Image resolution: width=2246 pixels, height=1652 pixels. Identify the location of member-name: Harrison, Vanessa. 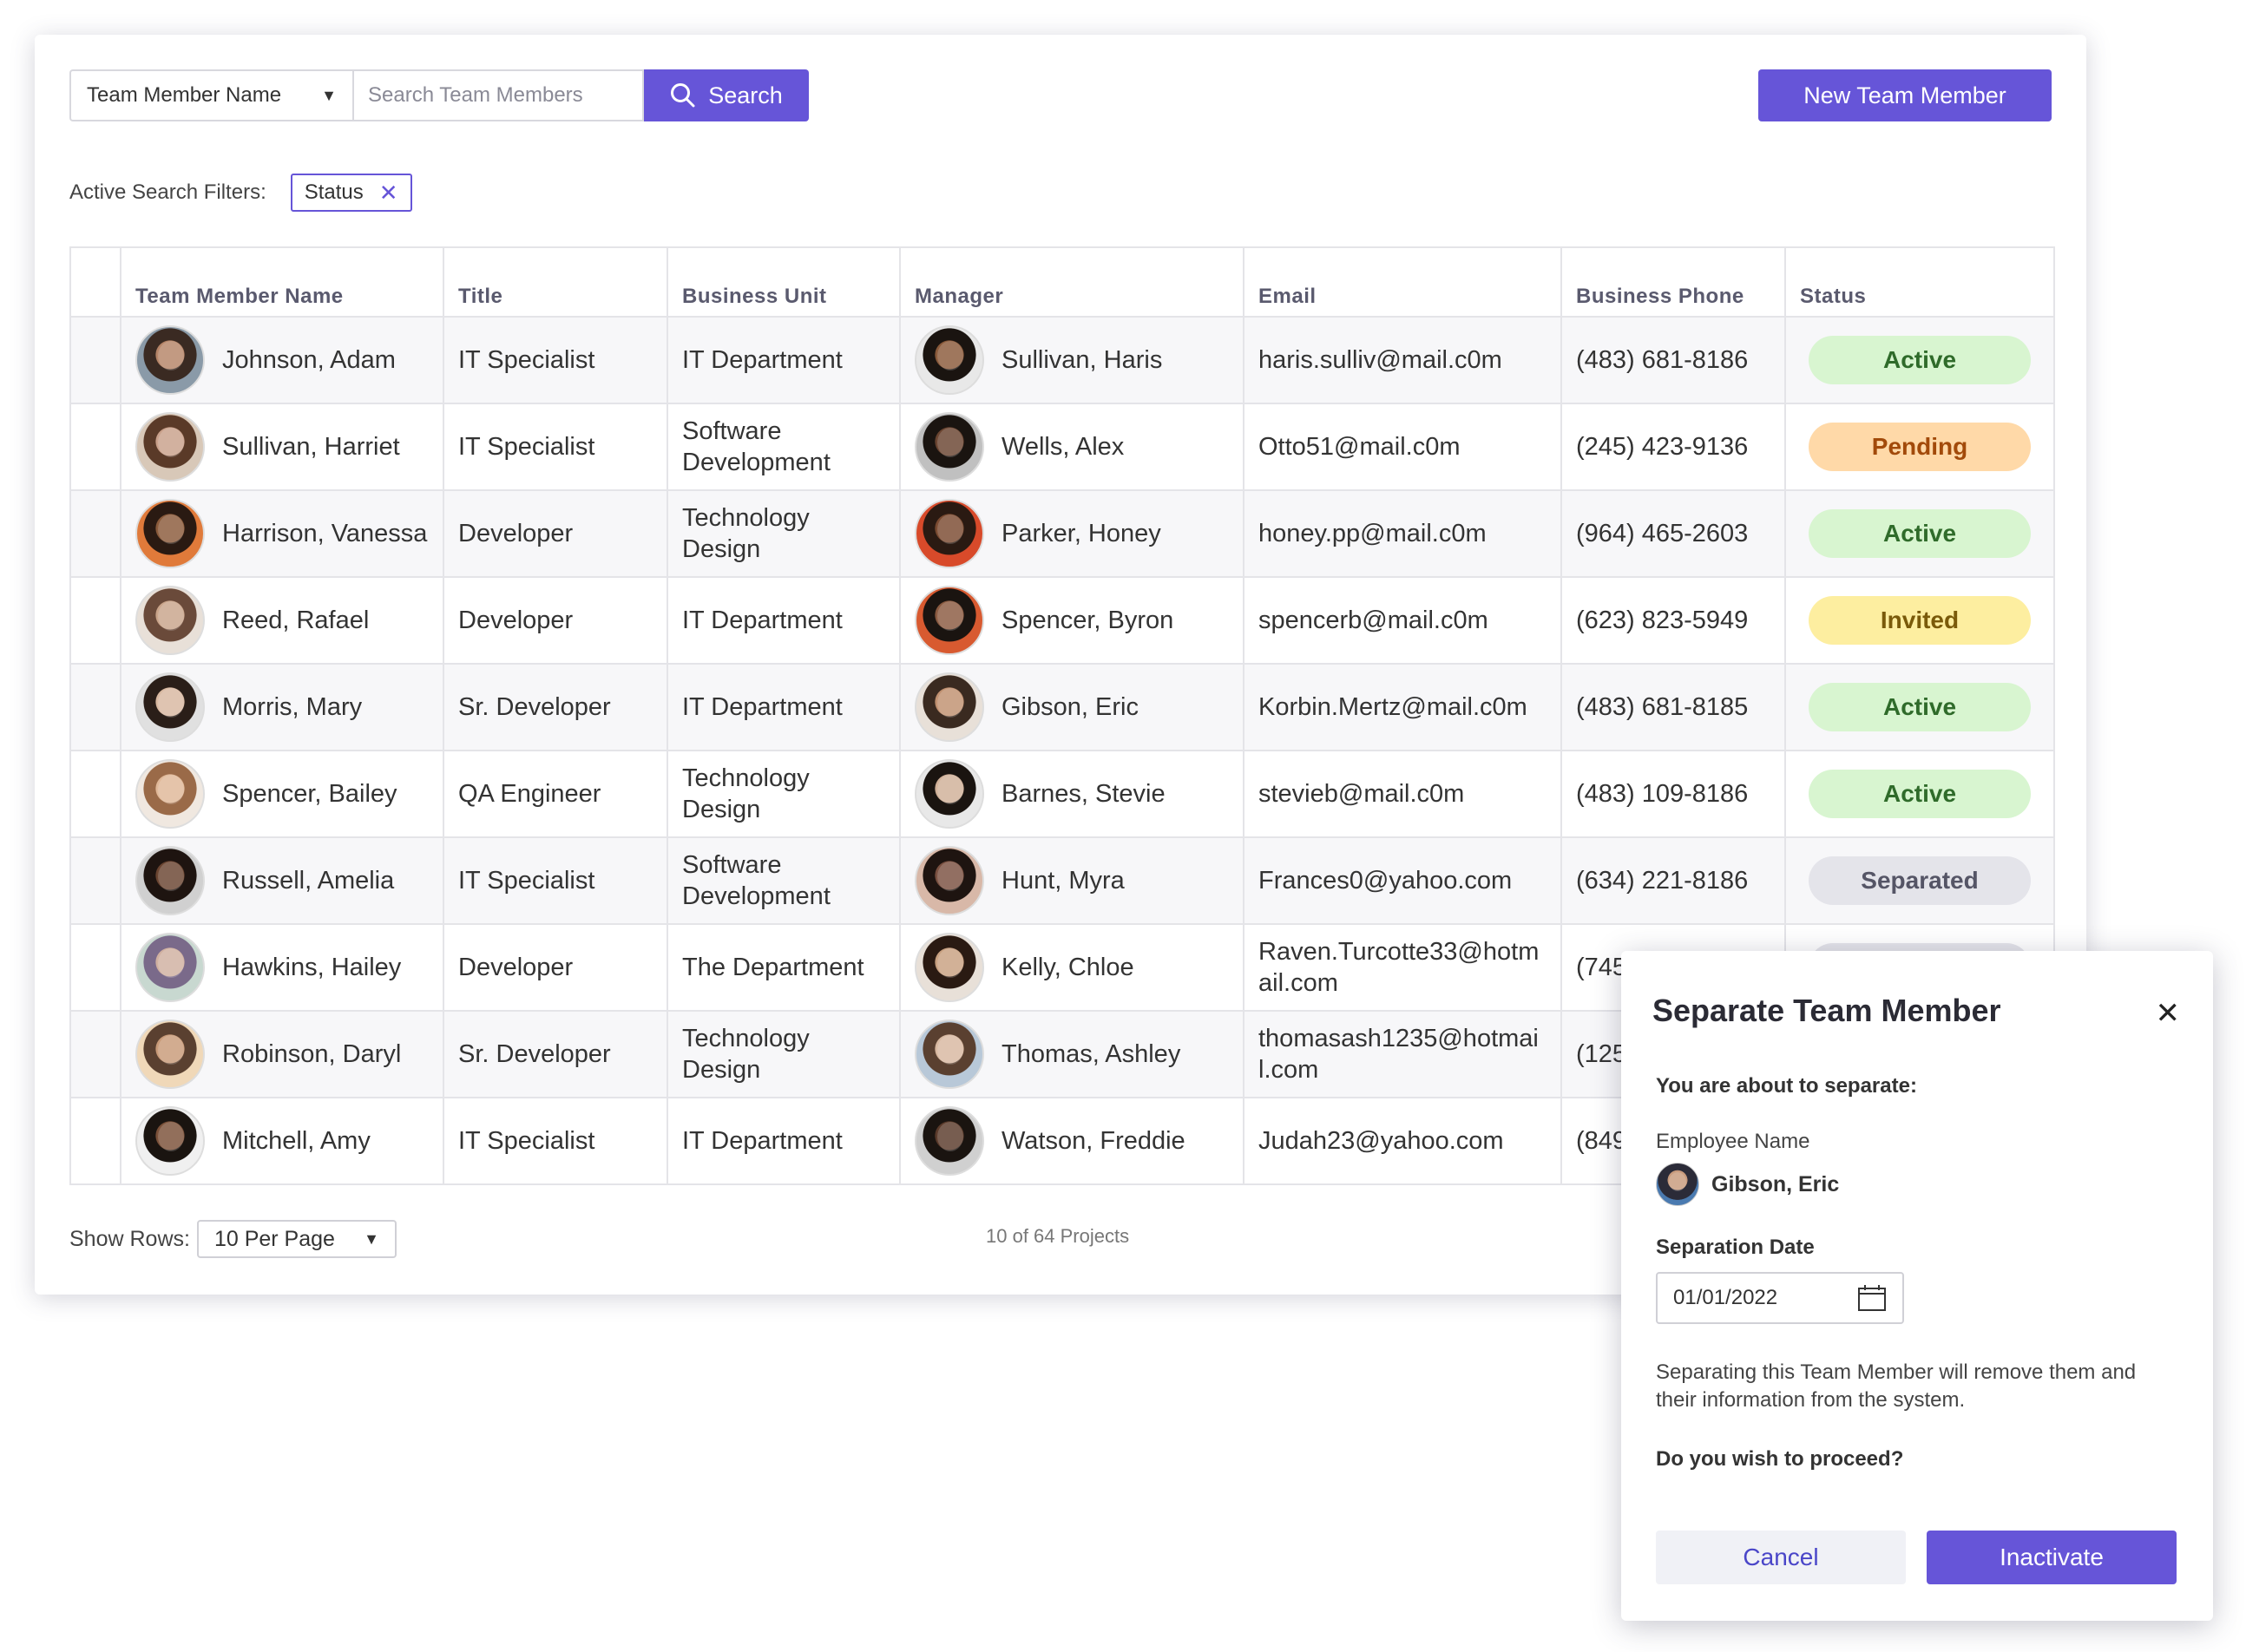
(324, 533).